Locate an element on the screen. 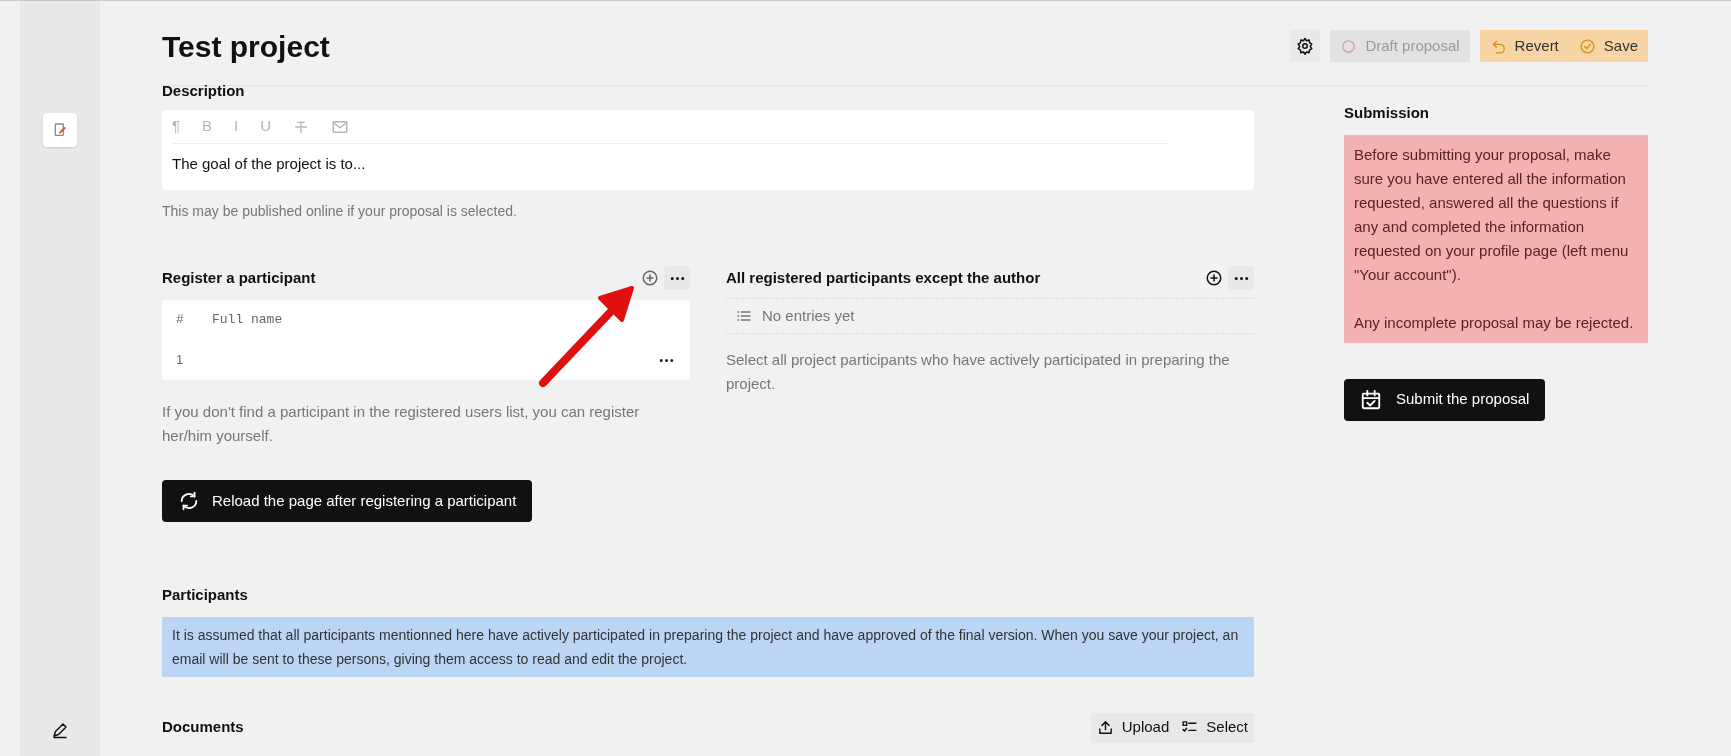  submit-button: Submit the proposal is located at coordinates (1445, 399).